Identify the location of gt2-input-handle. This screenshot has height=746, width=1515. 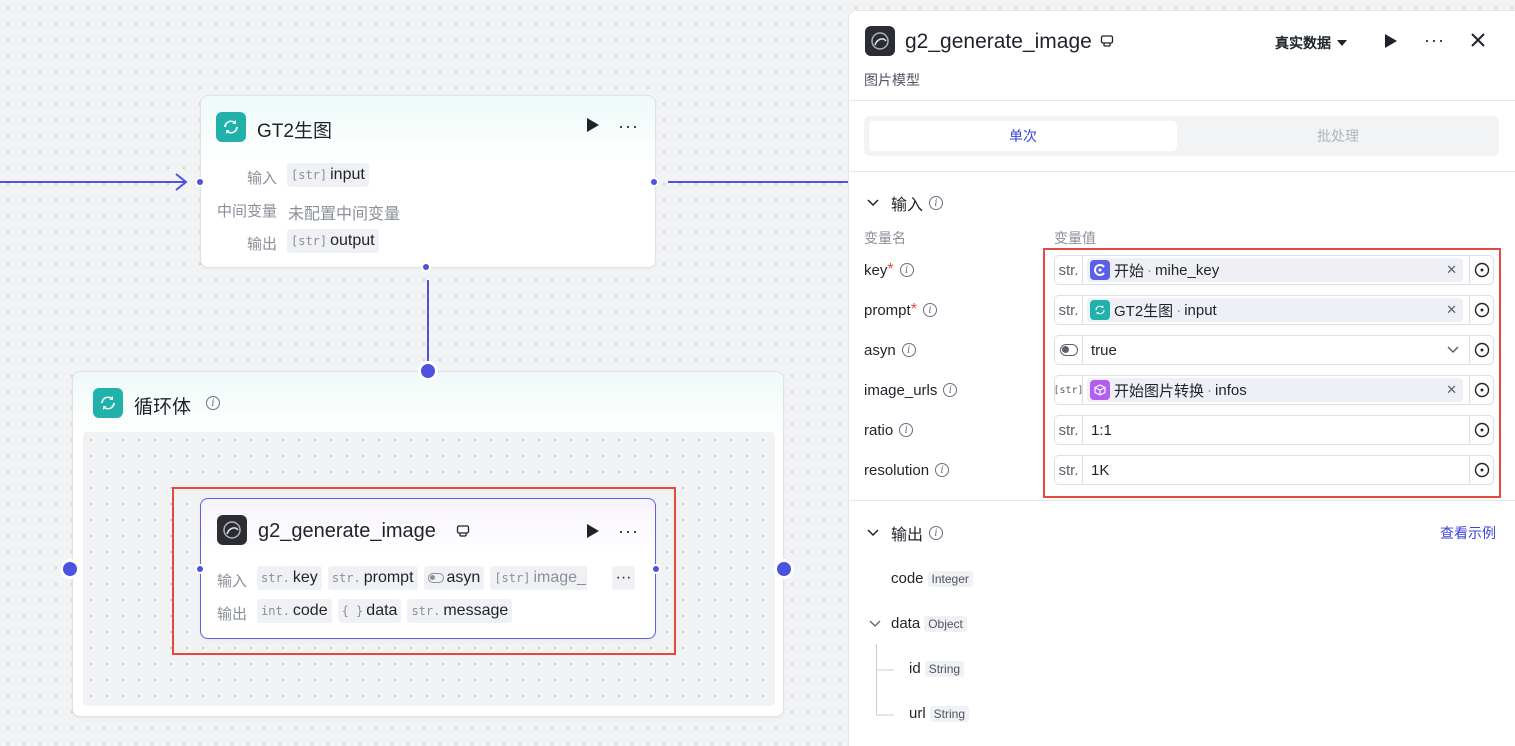
(200, 182).